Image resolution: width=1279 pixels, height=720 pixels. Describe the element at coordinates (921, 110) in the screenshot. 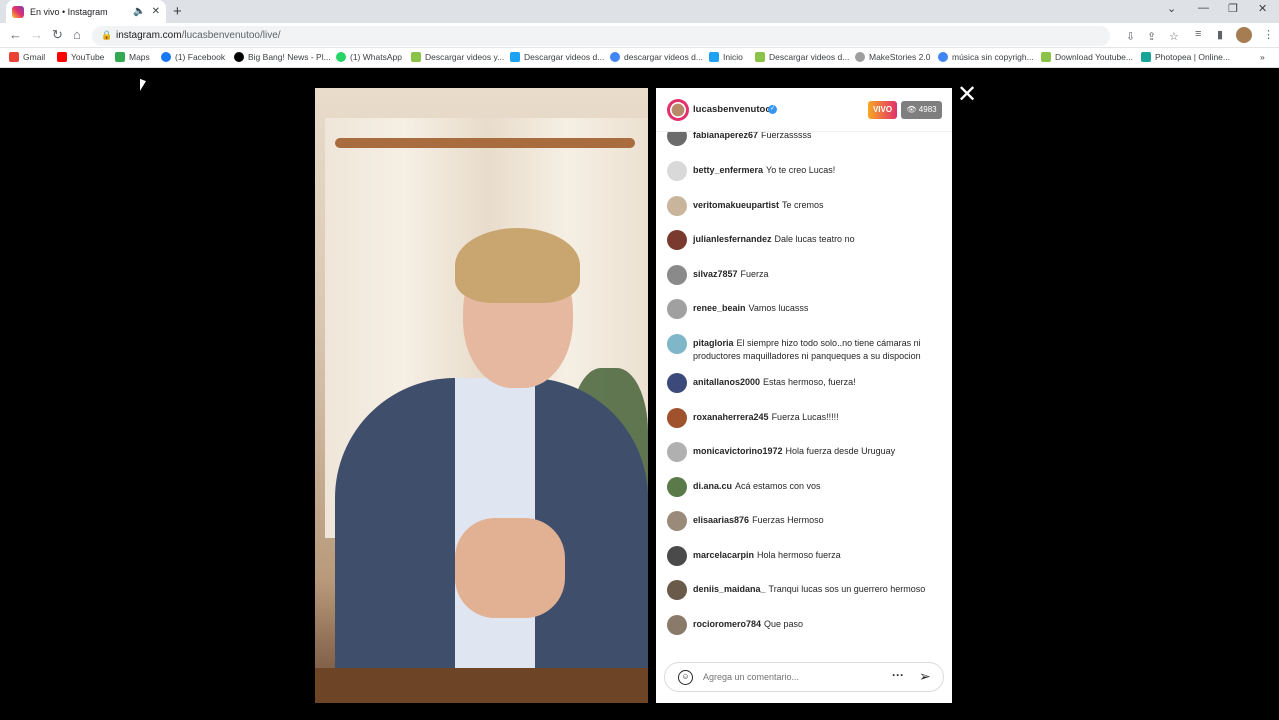

I see `viewer-count-badge: 👁 4983` at that location.